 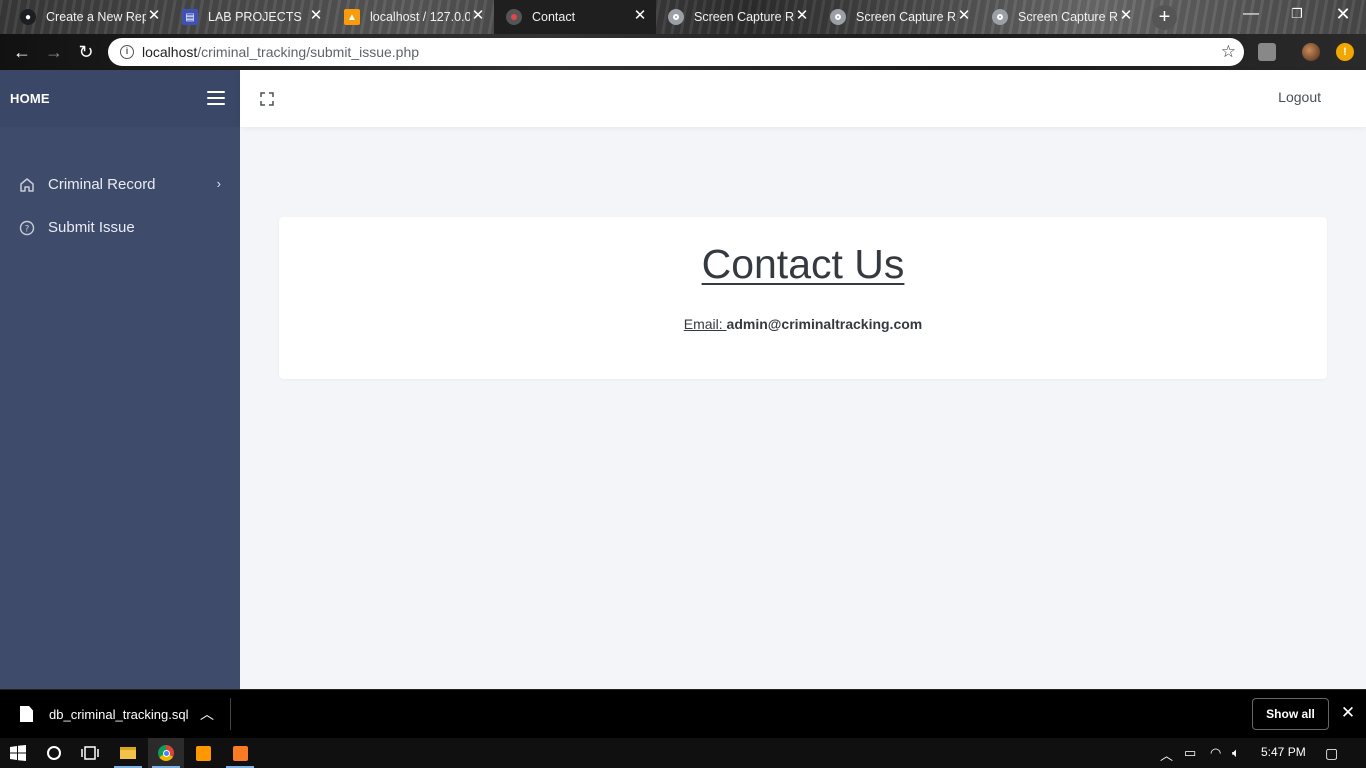 What do you see at coordinates (824, 324) in the screenshot?
I see `email-value: admin@criminaltracking.com` at bounding box center [824, 324].